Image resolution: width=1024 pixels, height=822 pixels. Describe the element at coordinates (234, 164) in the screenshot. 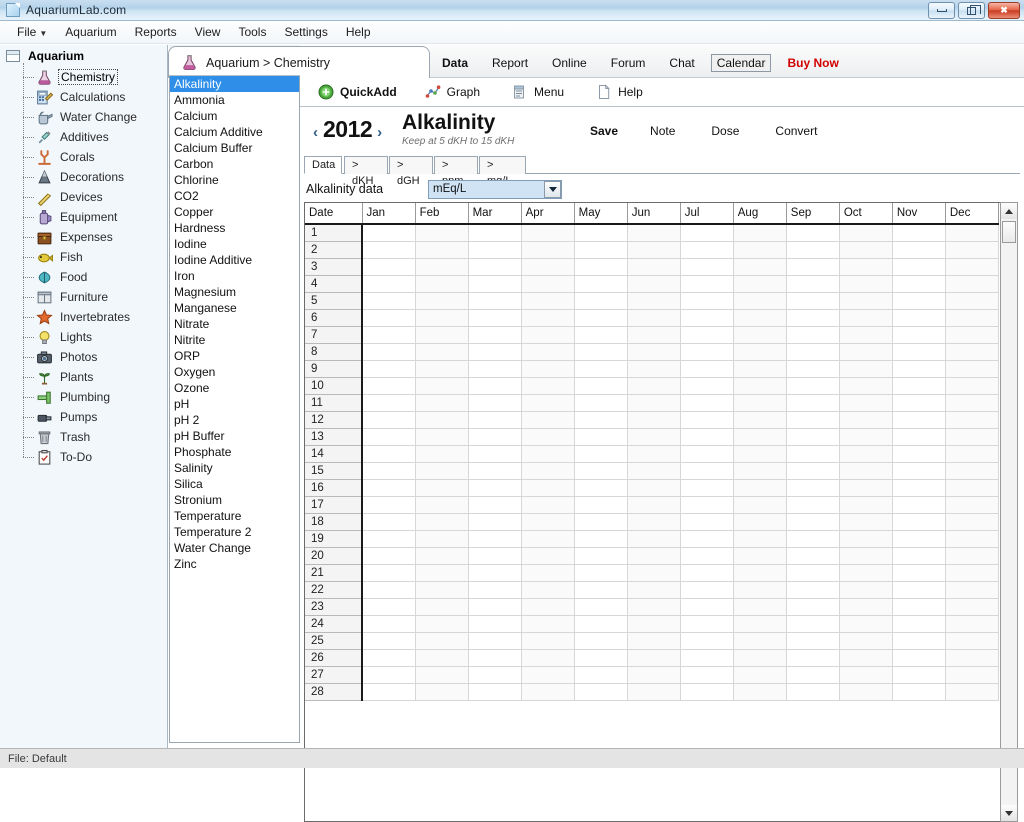

I see `chem-list-item-carbon: Carbon` at that location.